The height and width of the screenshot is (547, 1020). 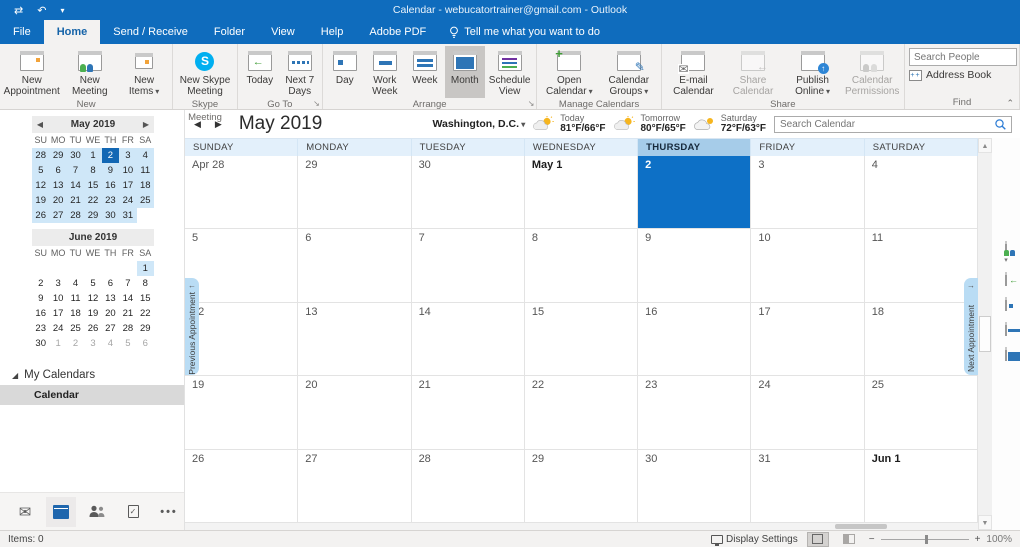 What do you see at coordinates (1006, 329) in the screenshot?
I see `week-view-shortcut-icon` at bounding box center [1006, 329].